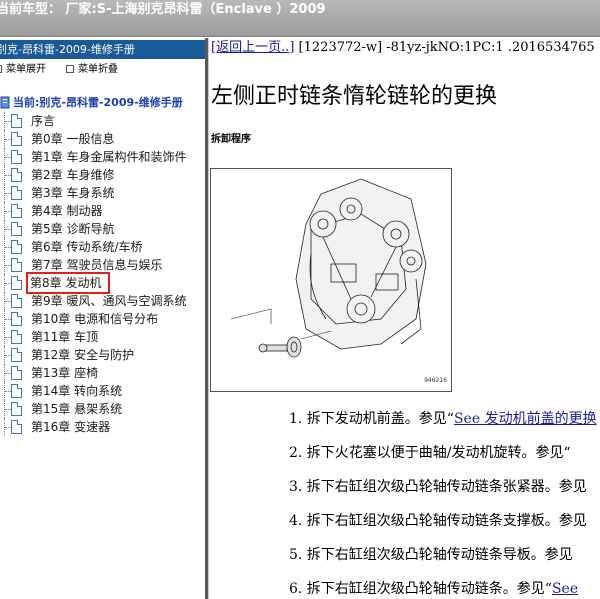 Image resolution: width=600 pixels, height=599 pixels. What do you see at coordinates (71, 427) in the screenshot?
I see `tree-item-label: 第16章 变速器` at bounding box center [71, 427].